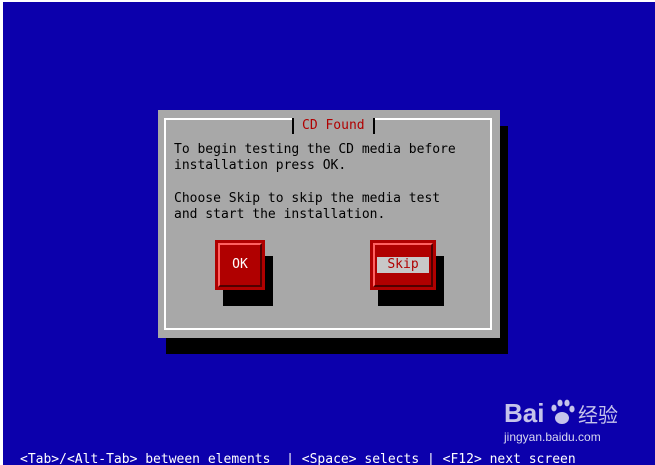 This screenshot has height=465, width=655. I want to click on baidu-paw-logo-icon: Bai 经验, so click(561, 413).